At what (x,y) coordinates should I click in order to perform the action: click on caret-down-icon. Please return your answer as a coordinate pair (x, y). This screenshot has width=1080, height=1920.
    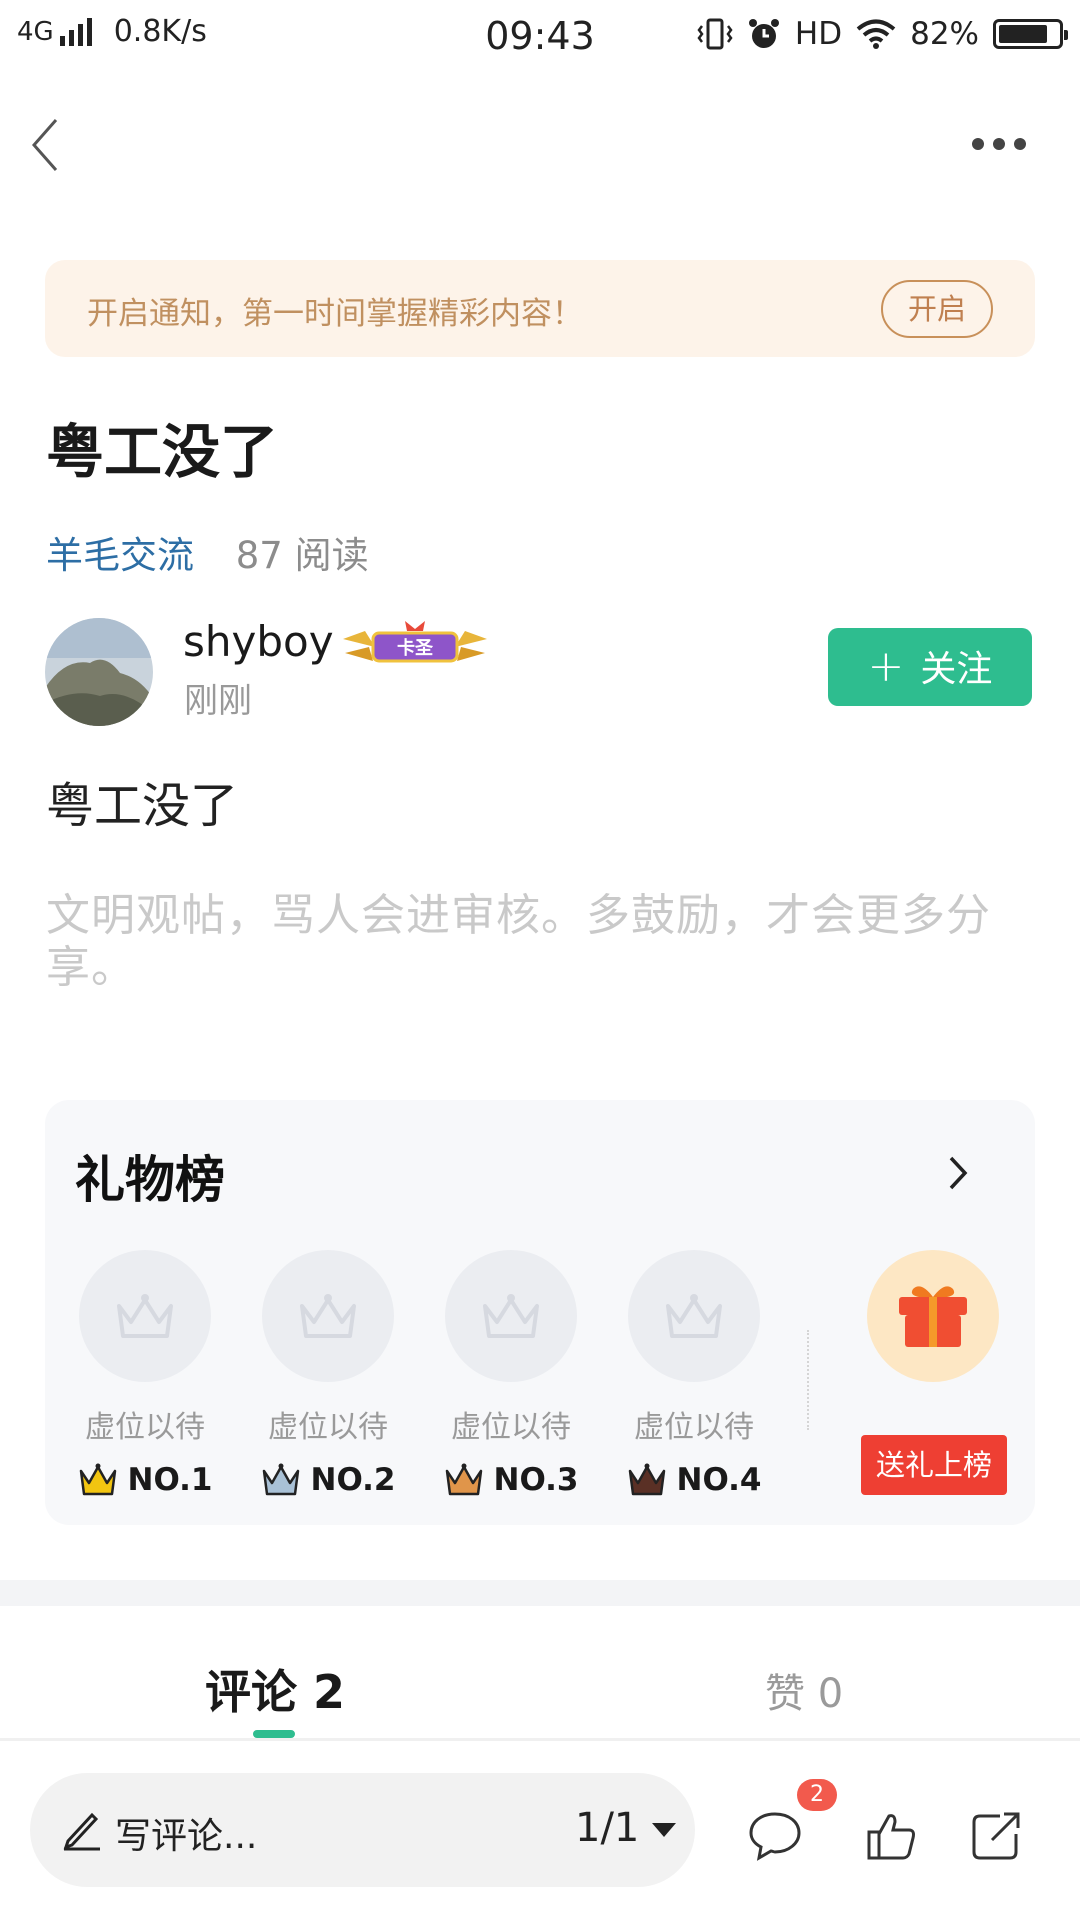
    Looking at the image, I should click on (664, 1830).